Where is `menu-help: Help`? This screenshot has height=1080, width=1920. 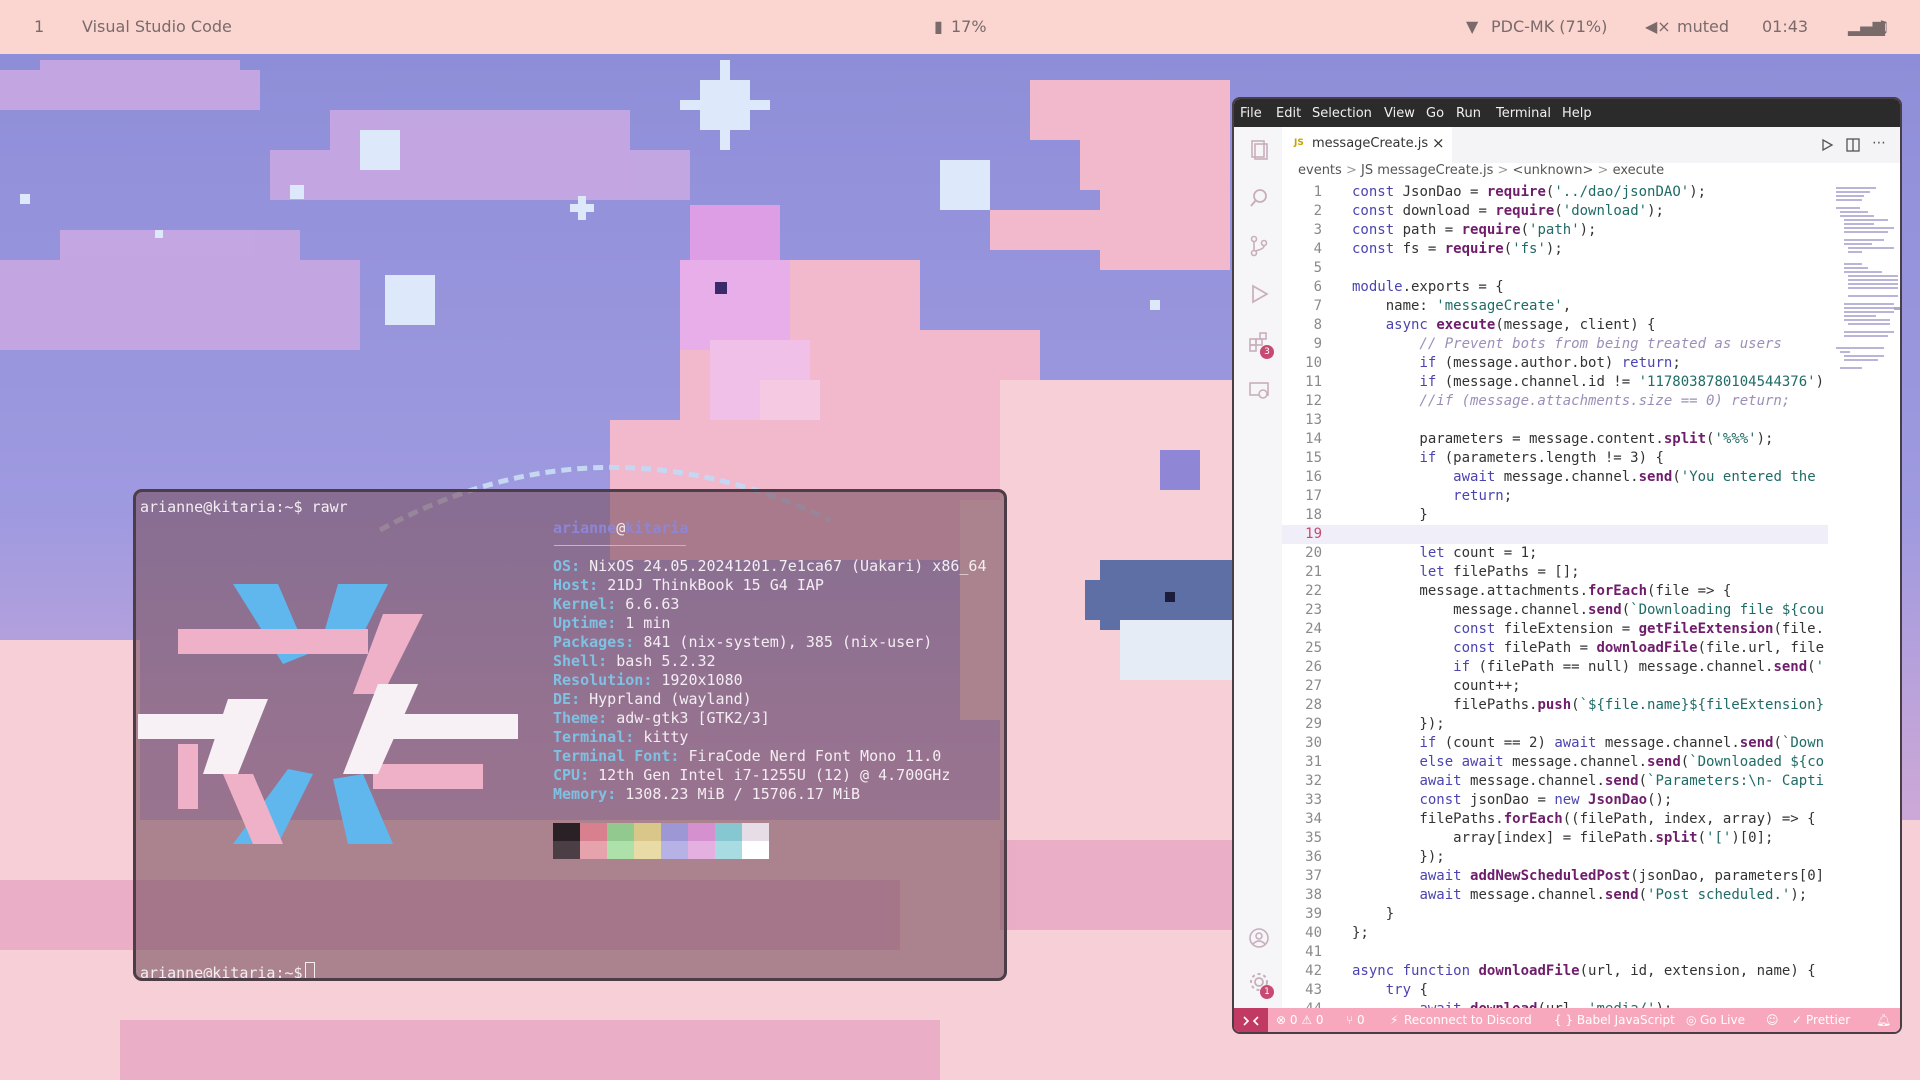 menu-help: Help is located at coordinates (1577, 113).